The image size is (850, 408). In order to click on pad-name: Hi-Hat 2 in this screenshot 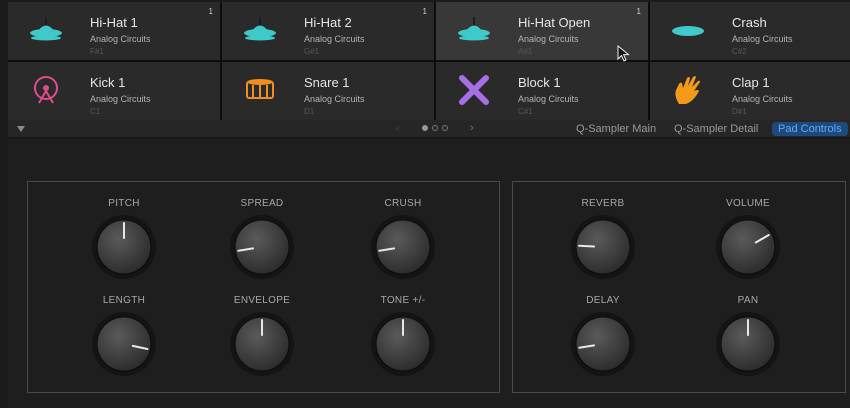, I will do `click(328, 22)`.